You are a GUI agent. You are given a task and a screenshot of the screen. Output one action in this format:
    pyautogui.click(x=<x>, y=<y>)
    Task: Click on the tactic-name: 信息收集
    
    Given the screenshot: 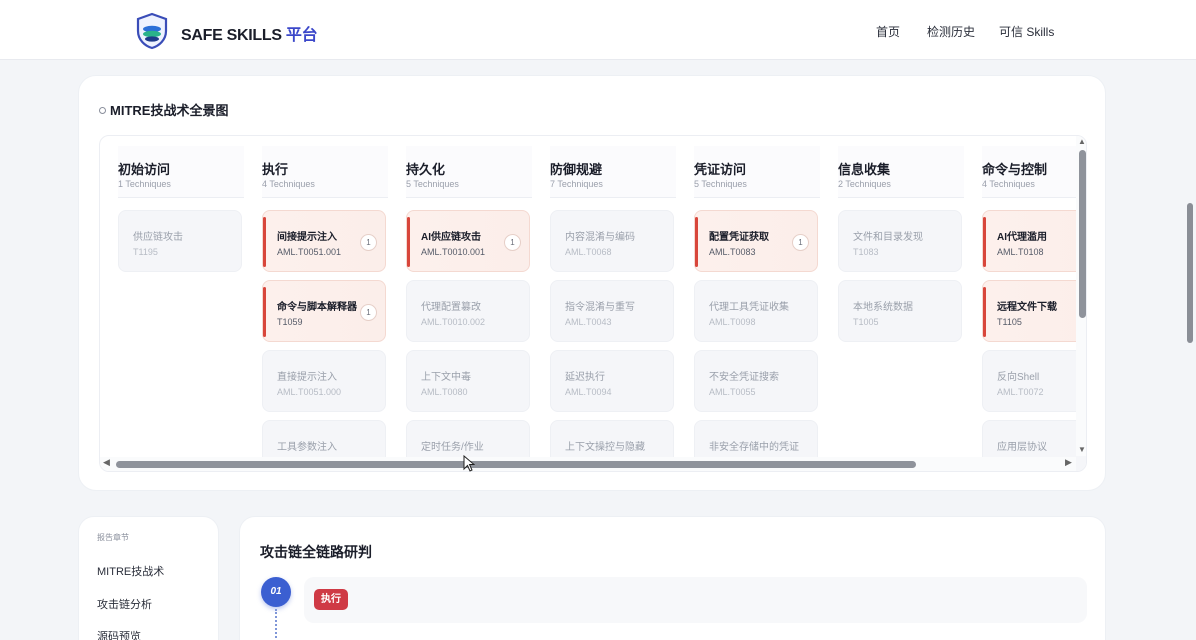 What is the action you would take?
    pyautogui.click(x=864, y=169)
    